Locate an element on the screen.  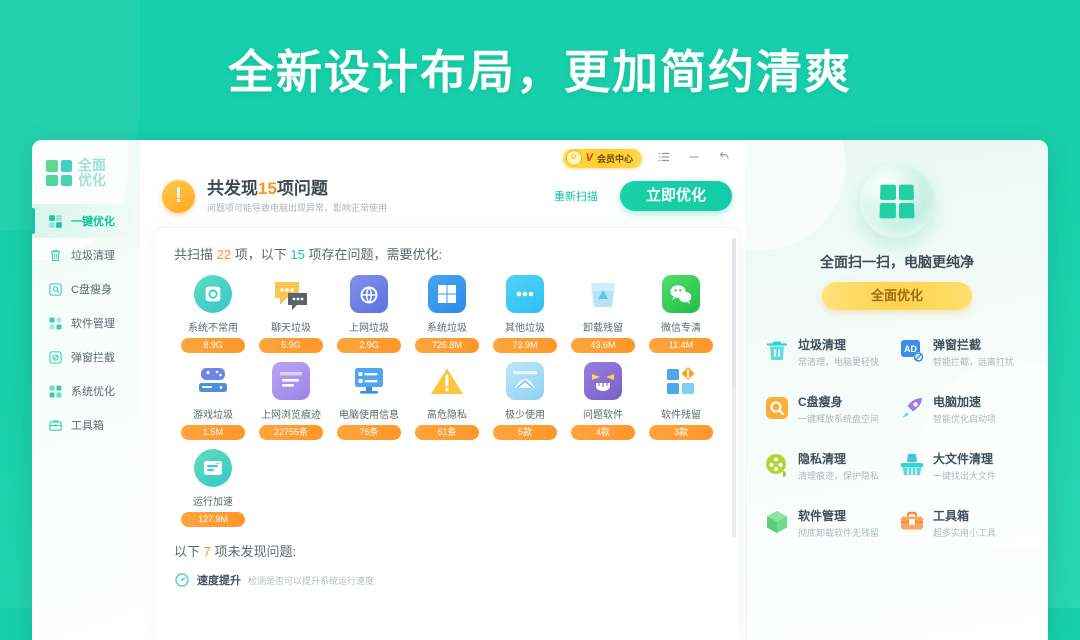
feature-desc: 彻底卸载软件无残留 is located at coordinates (839, 533).